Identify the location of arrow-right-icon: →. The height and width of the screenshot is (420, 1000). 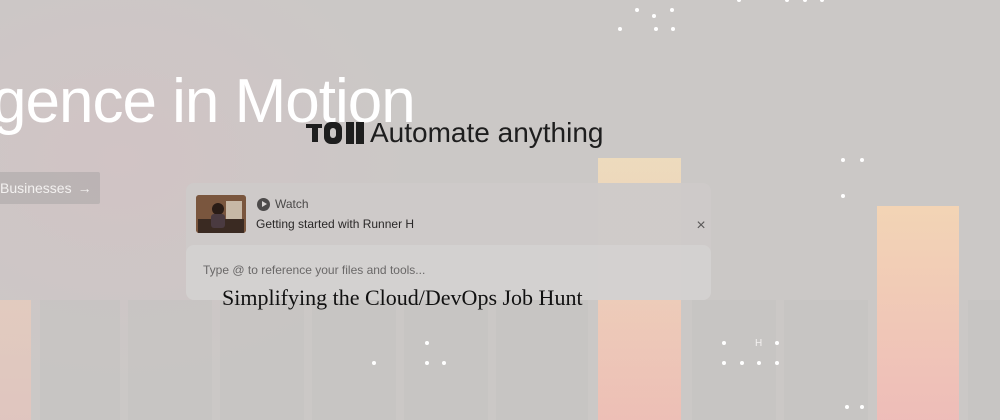
(84, 188).